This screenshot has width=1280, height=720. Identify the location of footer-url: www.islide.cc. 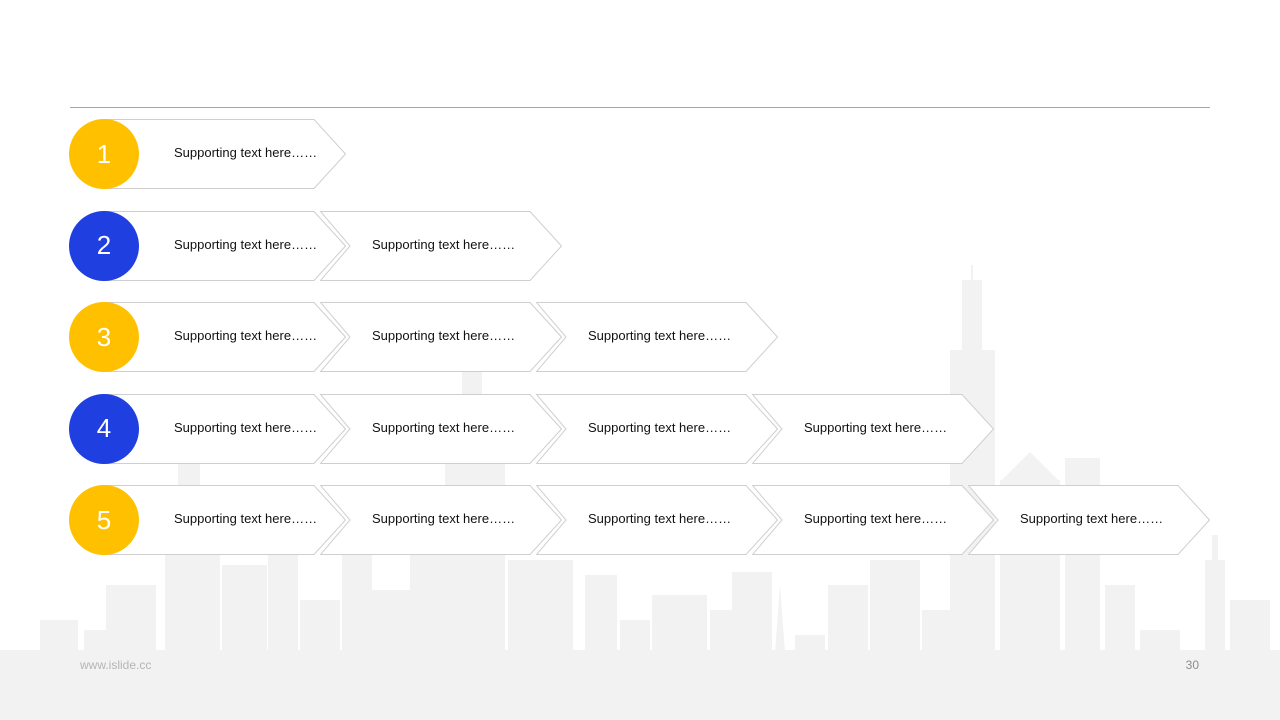
(116, 665).